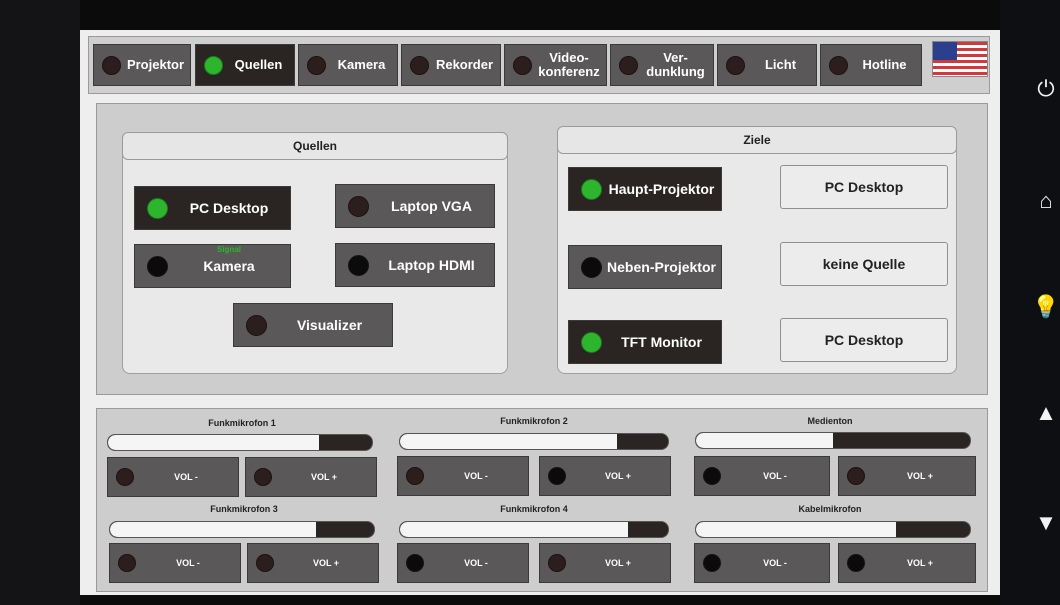 The width and height of the screenshot is (1060, 605). Describe the element at coordinates (1043, 523) in the screenshot. I see `down-arrow-icon: ▼` at that location.